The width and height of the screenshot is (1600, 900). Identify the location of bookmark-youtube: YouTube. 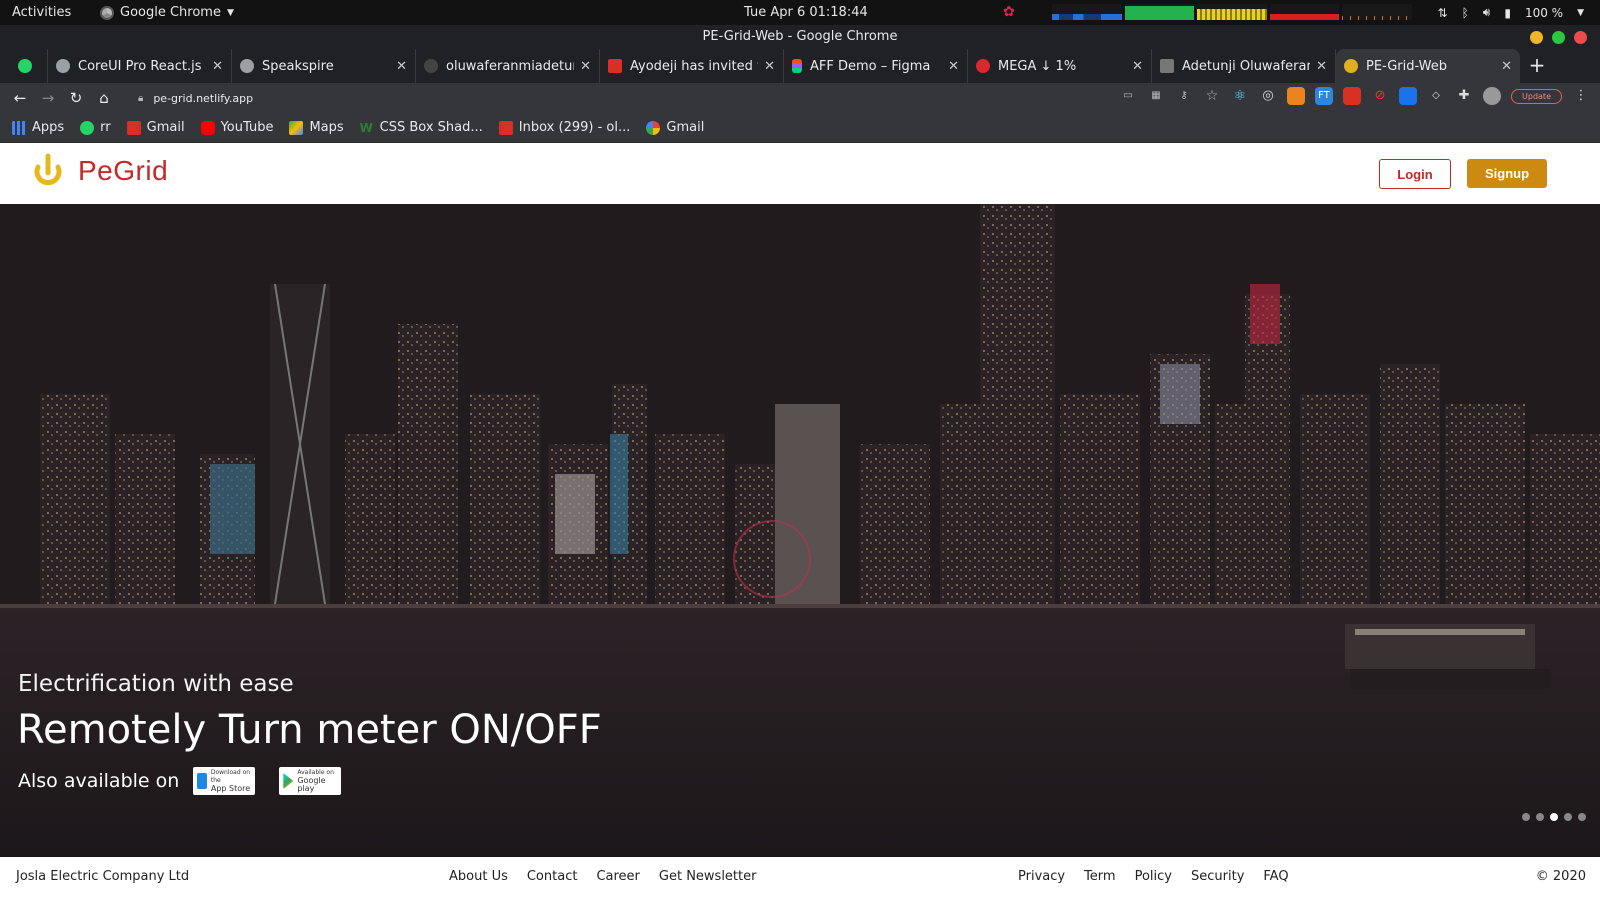
(236, 127).